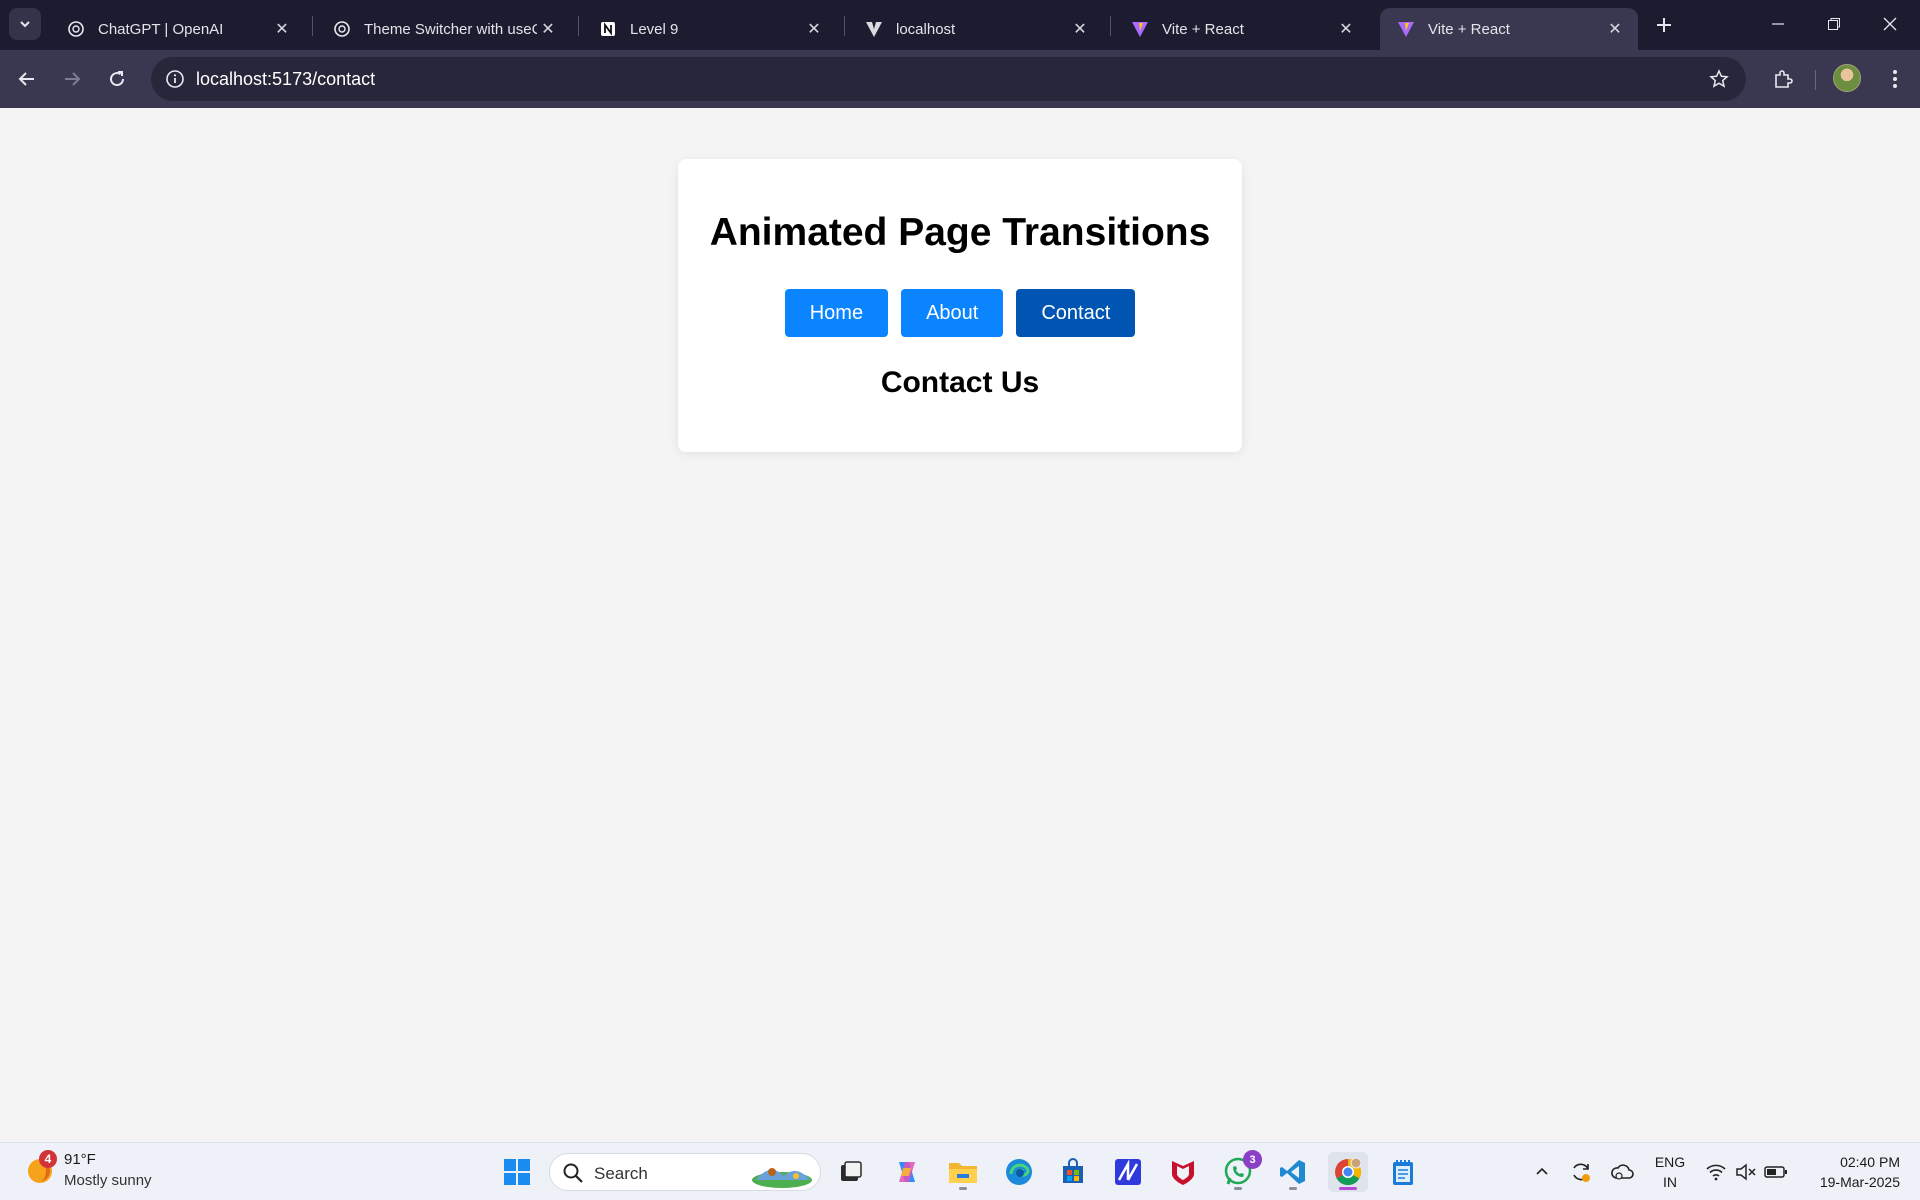 The image size is (1920, 1200). What do you see at coordinates (1815, 80) in the screenshot?
I see `toolbar-divider` at bounding box center [1815, 80].